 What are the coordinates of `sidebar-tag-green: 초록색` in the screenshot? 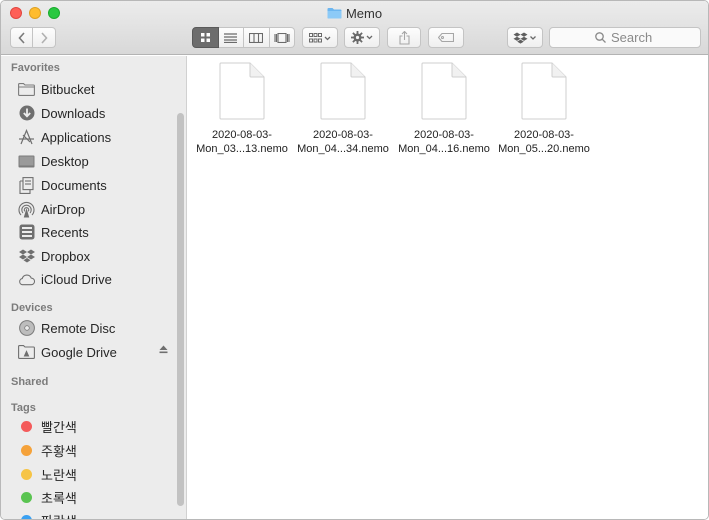 It's located at (98, 497).